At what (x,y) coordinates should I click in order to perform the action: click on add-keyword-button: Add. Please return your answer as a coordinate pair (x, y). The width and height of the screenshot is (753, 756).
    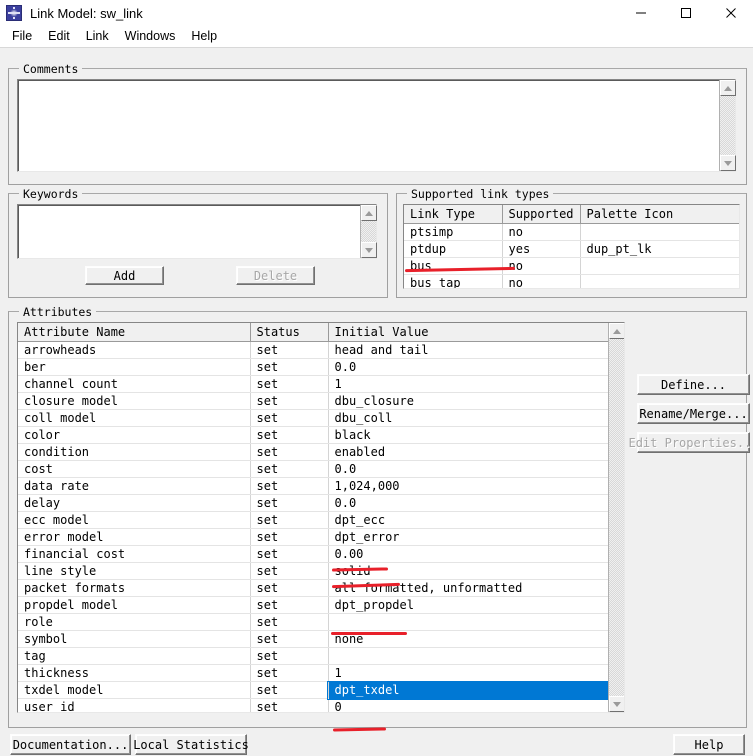
    Looking at the image, I should click on (124, 275).